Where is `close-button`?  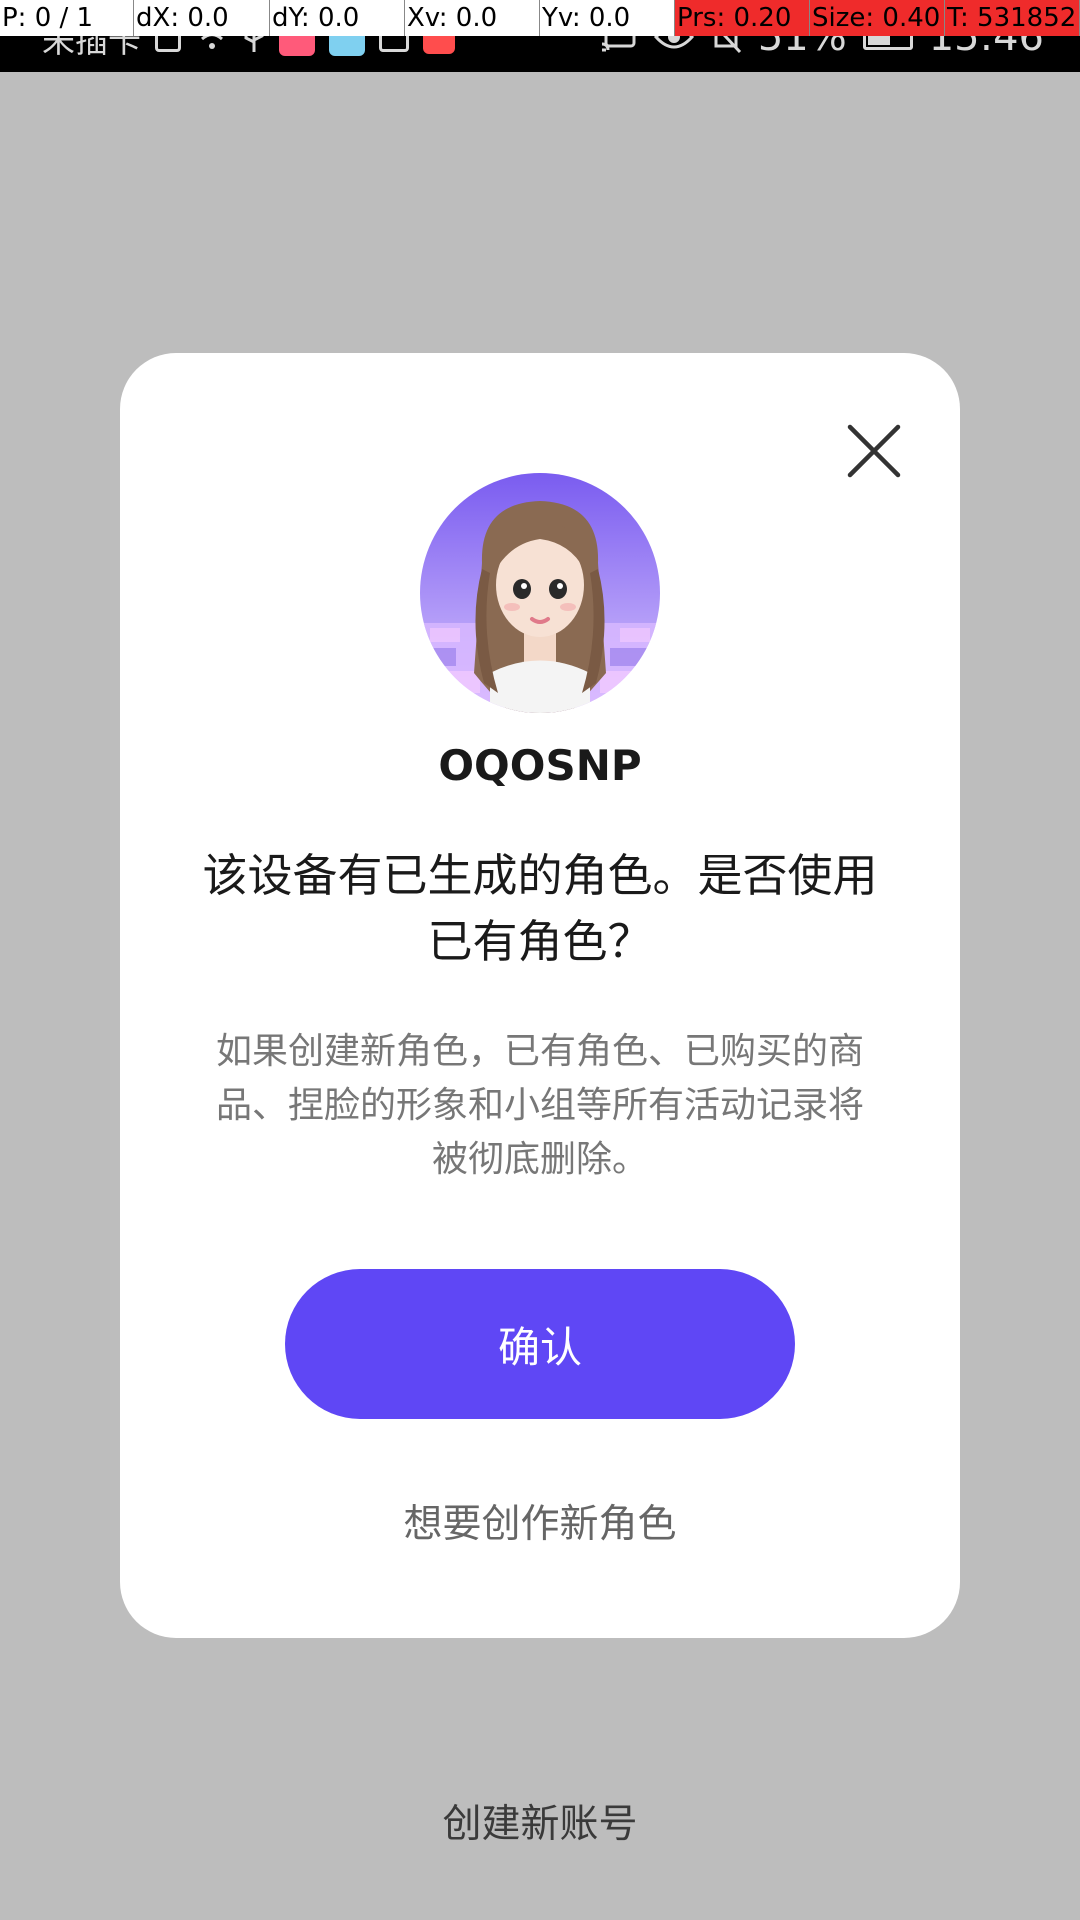
close-button is located at coordinates (874, 451).